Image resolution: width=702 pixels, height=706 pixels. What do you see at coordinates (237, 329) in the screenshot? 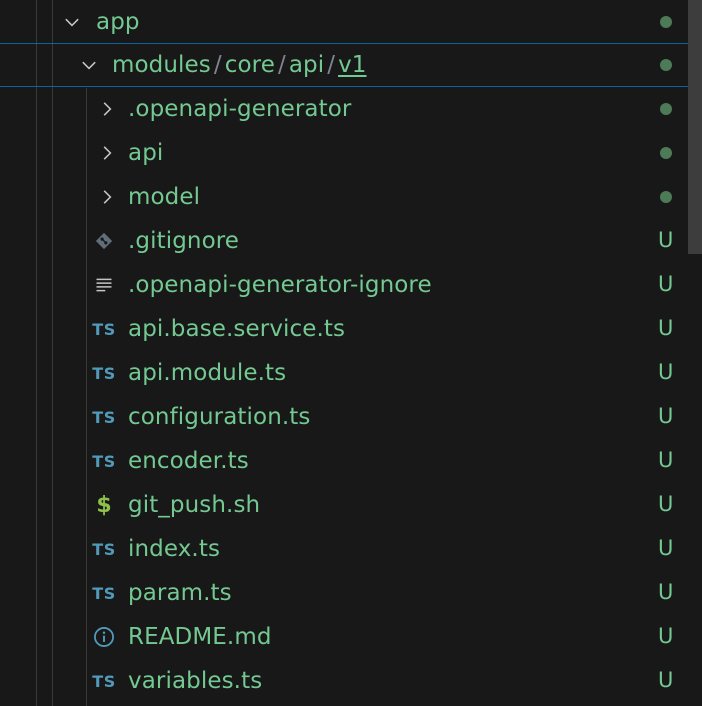
I see `file-label: api.base.service.ts` at bounding box center [237, 329].